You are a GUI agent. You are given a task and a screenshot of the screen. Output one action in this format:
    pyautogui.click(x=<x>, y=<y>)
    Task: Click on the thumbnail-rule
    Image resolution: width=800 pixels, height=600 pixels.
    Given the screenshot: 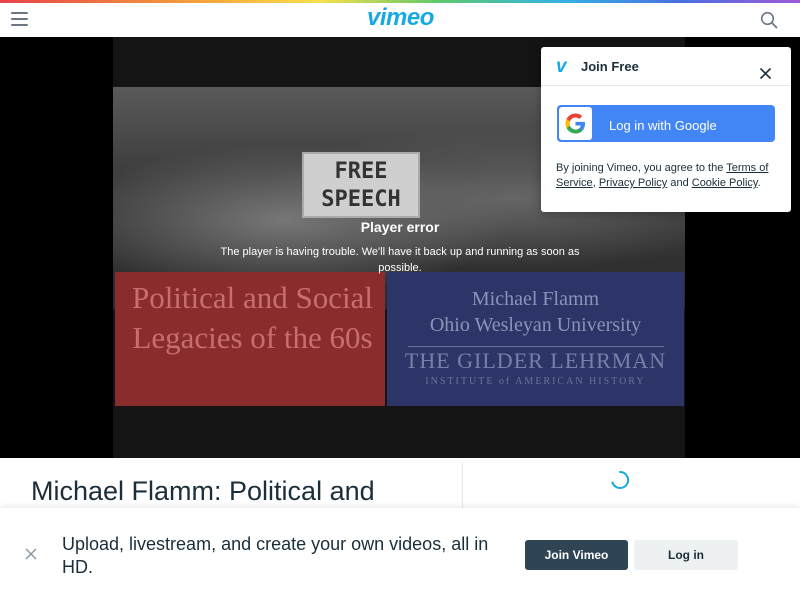 What is the action you would take?
    pyautogui.click(x=536, y=346)
    